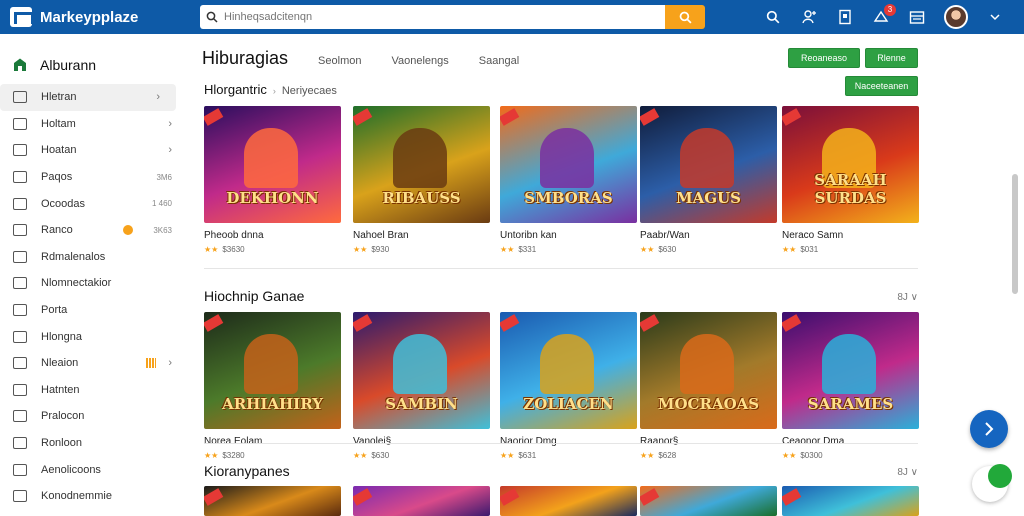 This screenshot has height=516, width=1024. Describe the element at coordinates (94, 124) in the screenshot. I see `sidebar-item: Holtam ›` at that location.